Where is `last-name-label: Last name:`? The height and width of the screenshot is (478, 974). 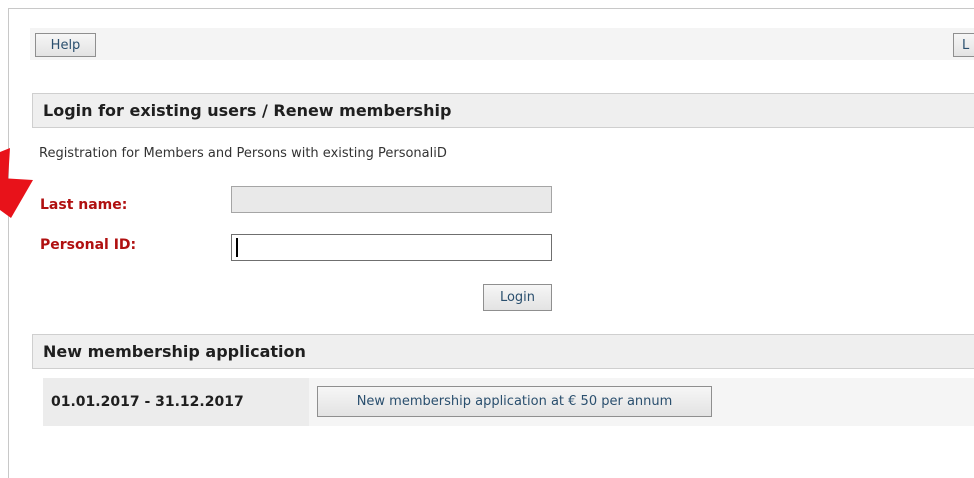
last-name-label: Last name: is located at coordinates (84, 205).